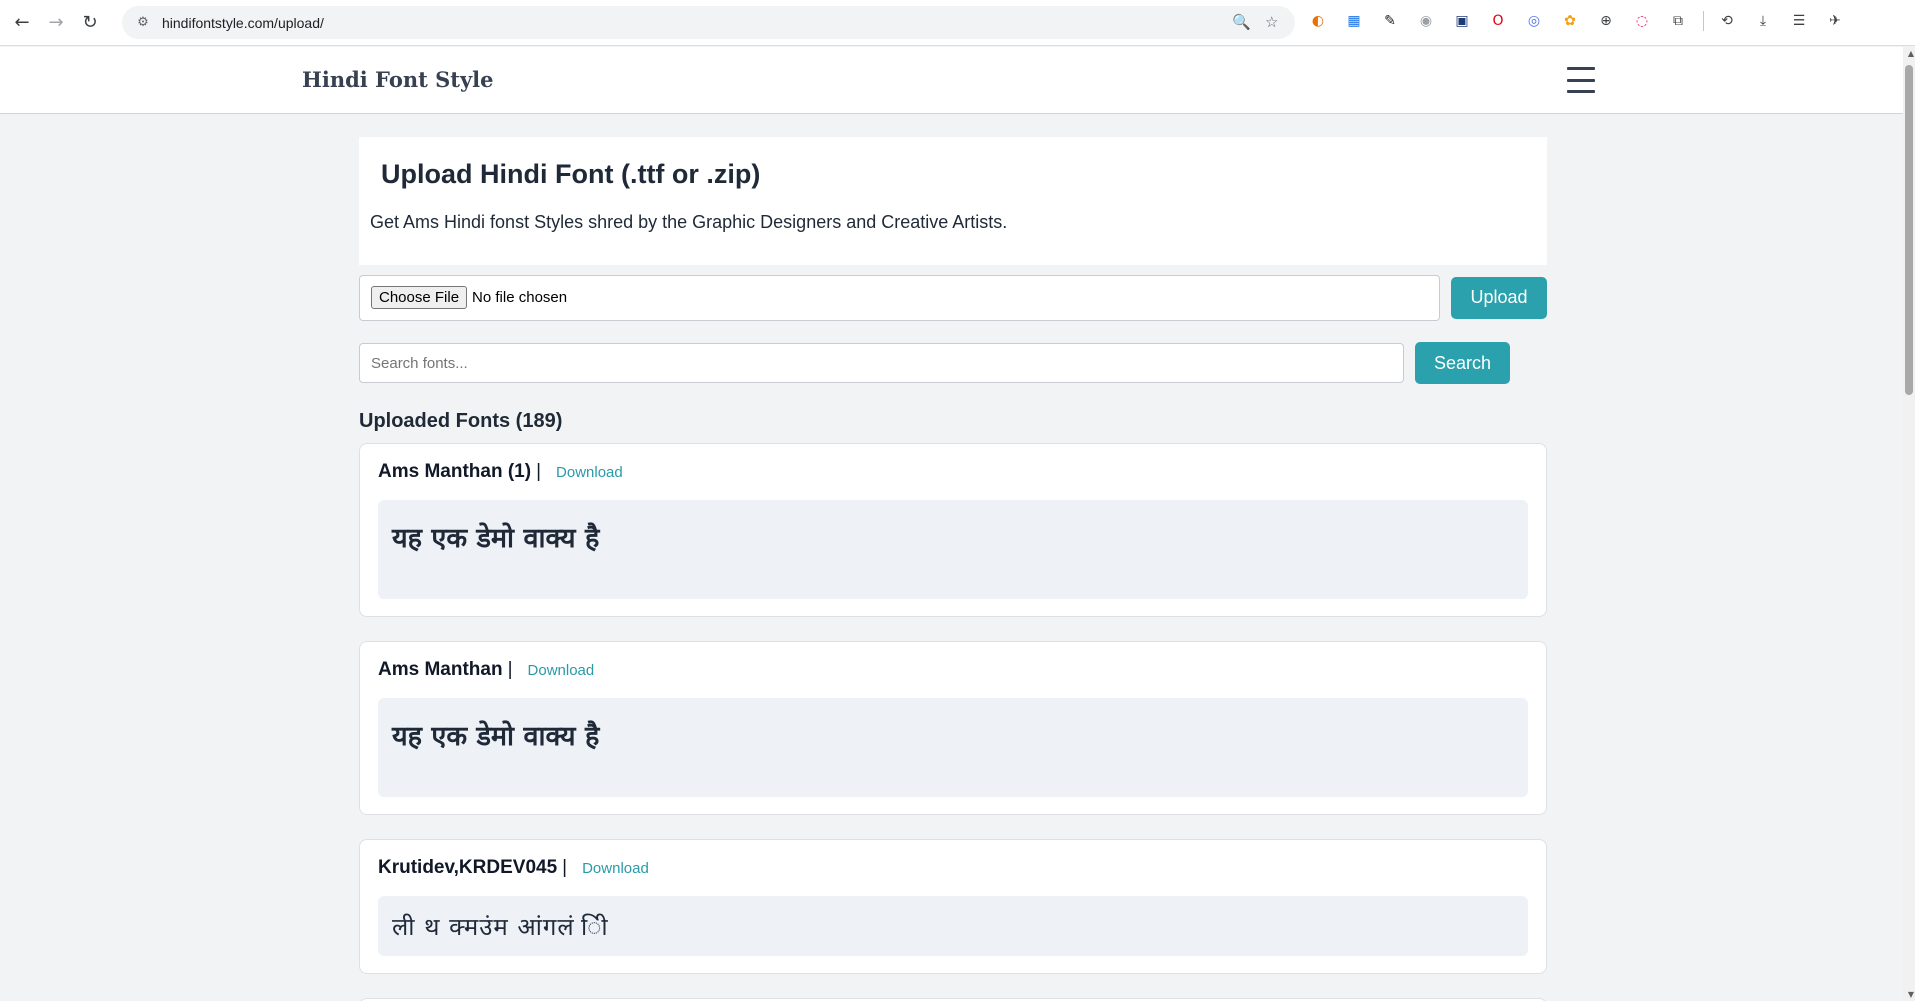  I want to click on bookmark-star-icon: ☆, so click(1271, 22).